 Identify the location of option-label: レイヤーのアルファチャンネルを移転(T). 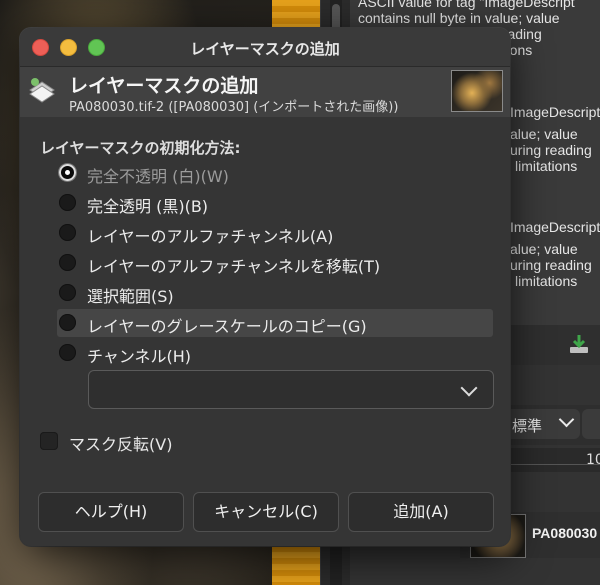
(234, 266).